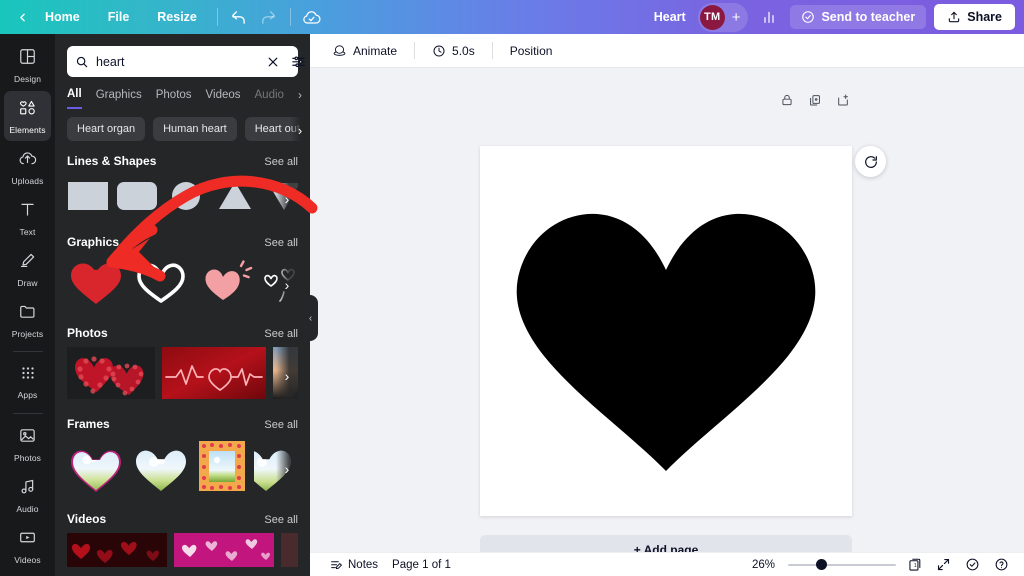 This screenshot has height=576, width=1024. I want to click on home-button: Home, so click(62, 17).